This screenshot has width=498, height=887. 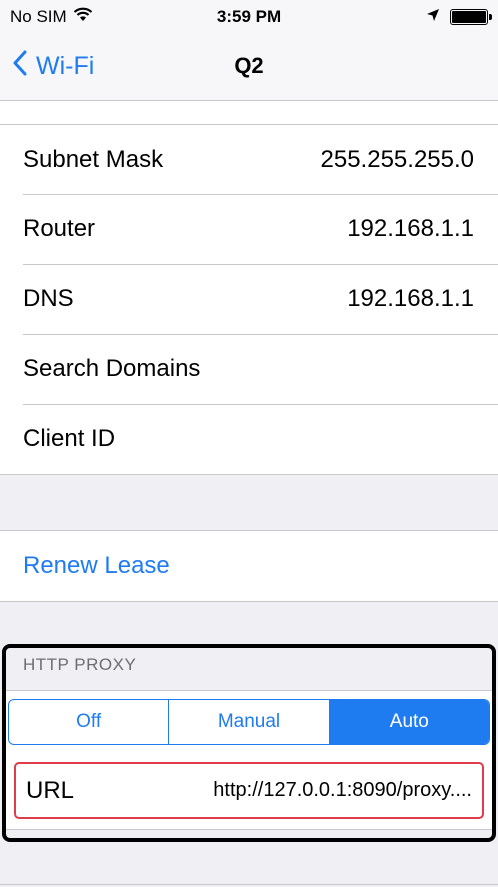 I want to click on status-right, so click(x=459, y=17).